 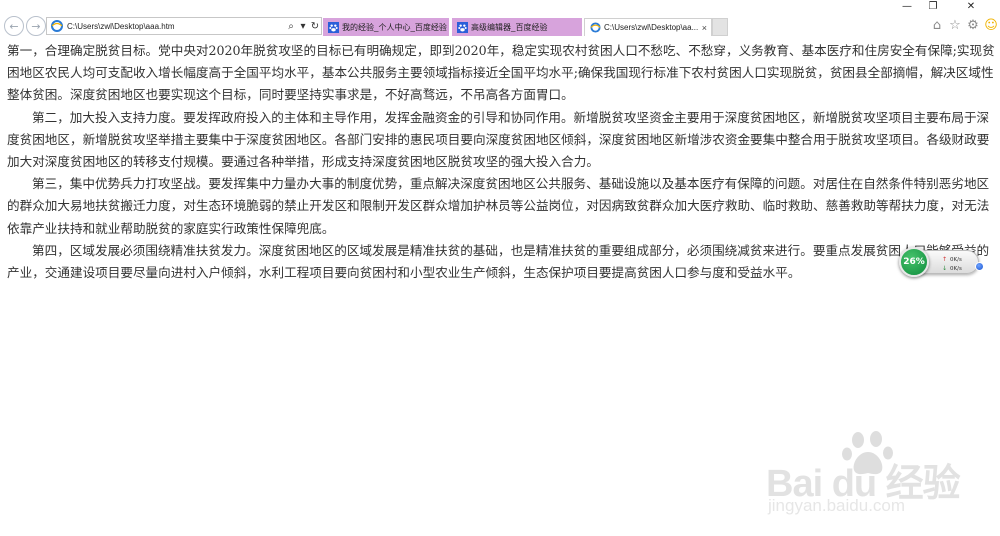 I want to click on restore-icon: ❐, so click(x=933, y=7).